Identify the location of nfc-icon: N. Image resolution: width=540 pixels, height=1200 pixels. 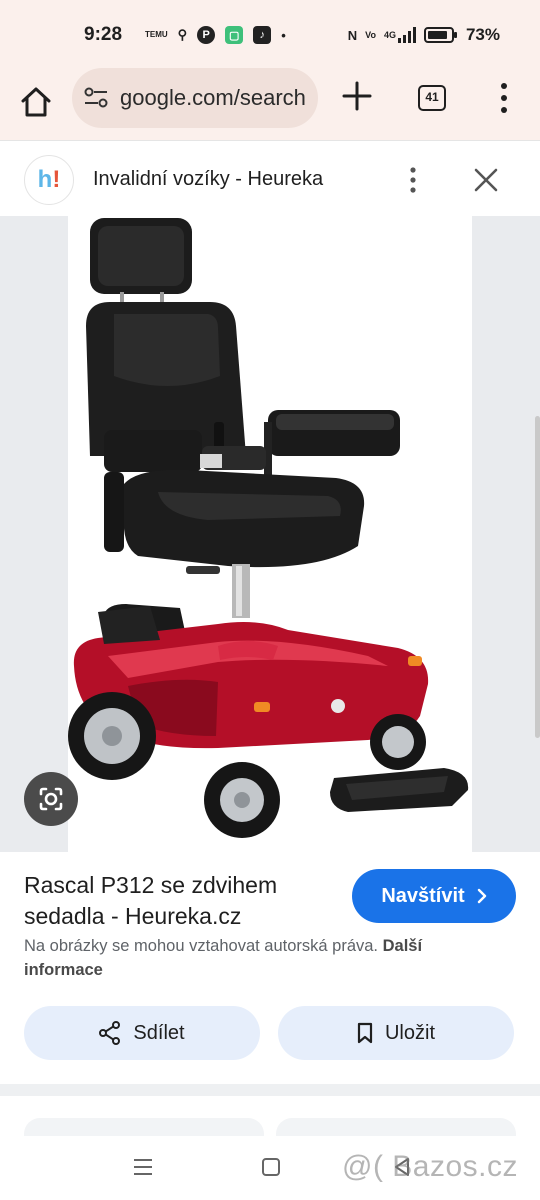
(352, 35).